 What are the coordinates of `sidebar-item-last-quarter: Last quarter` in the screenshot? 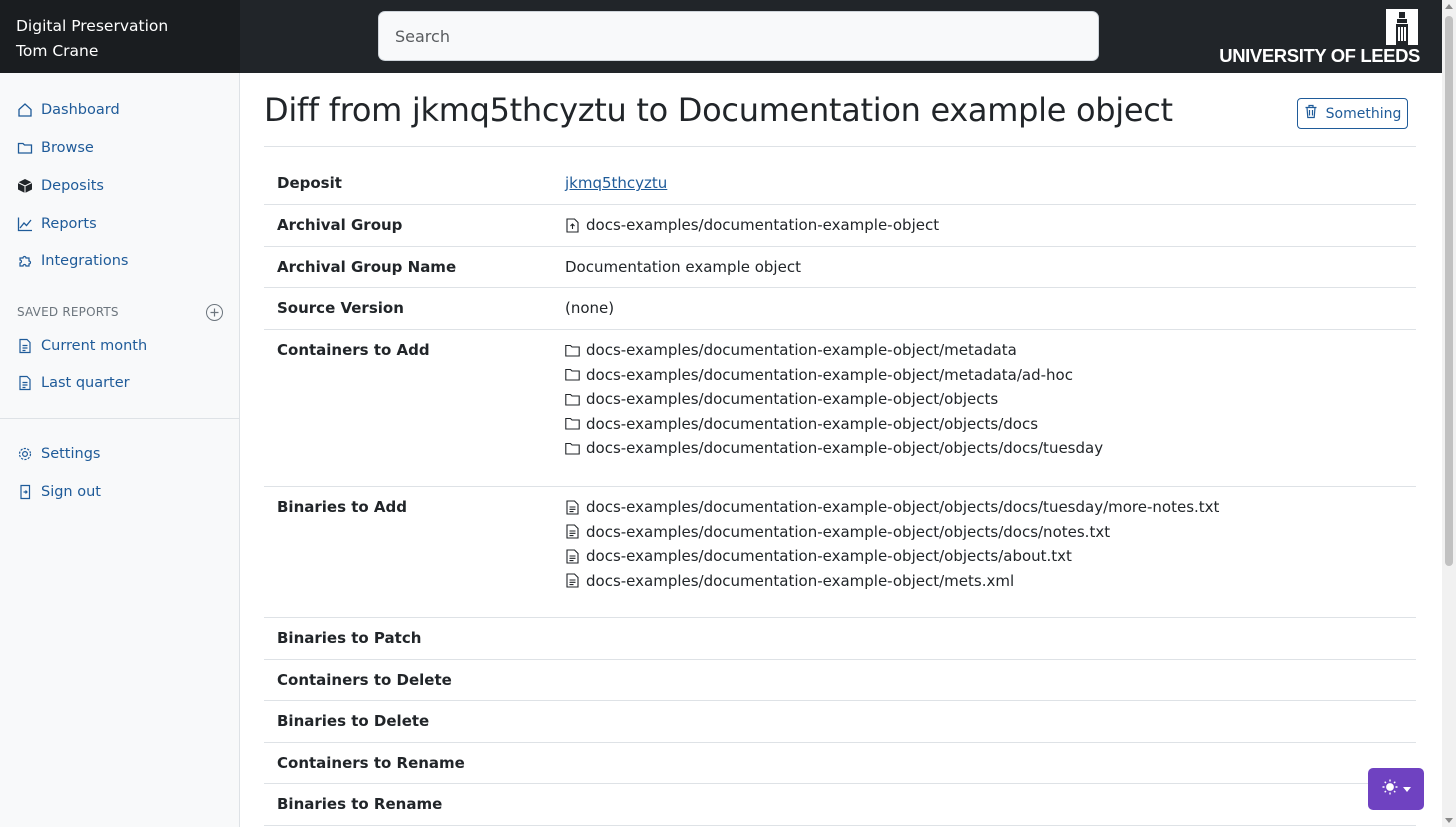 It's located at (73, 383).